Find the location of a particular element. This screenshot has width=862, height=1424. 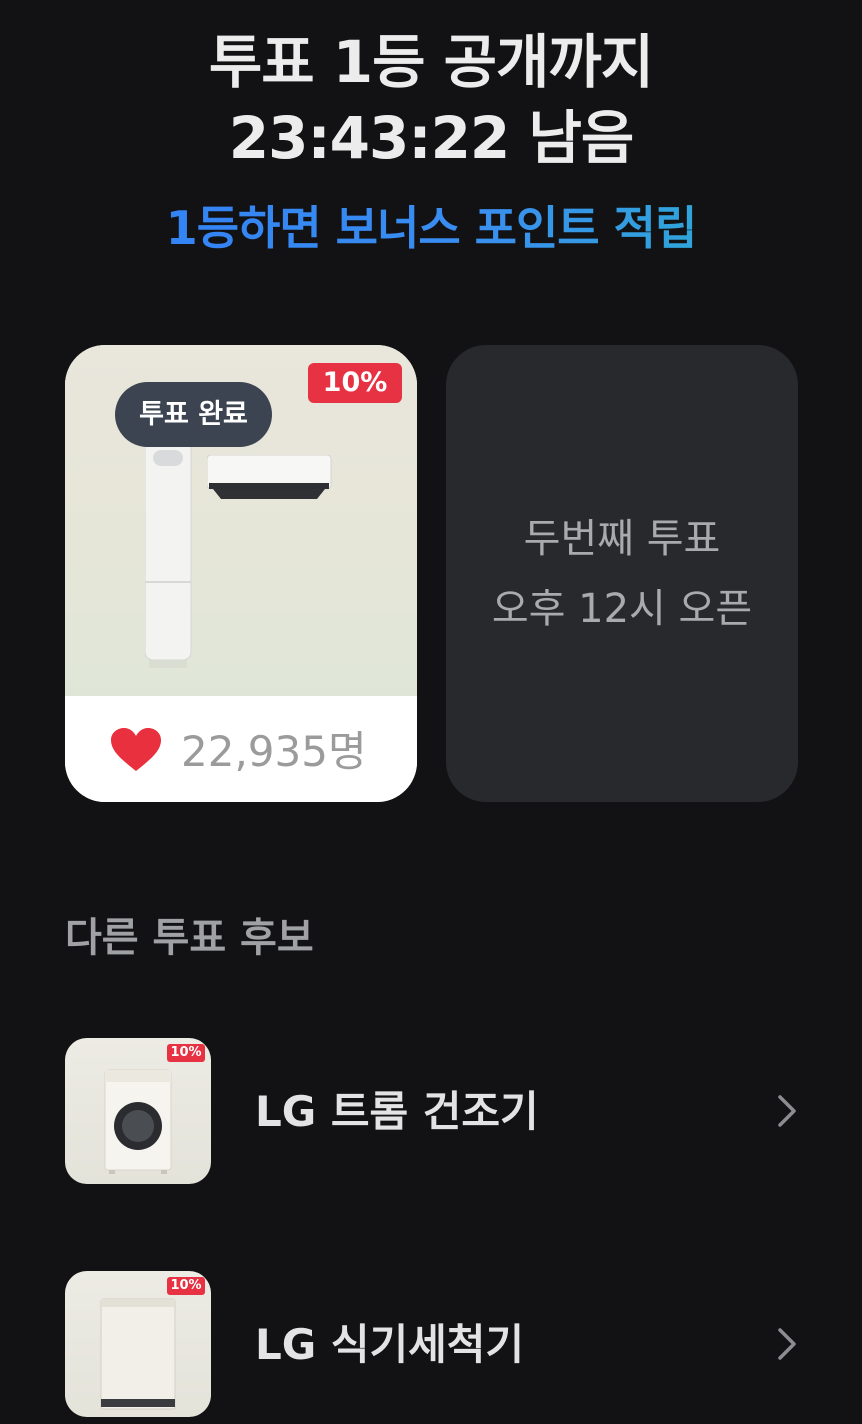

vote-complete-badge: 투표 완료 is located at coordinates (193, 414).